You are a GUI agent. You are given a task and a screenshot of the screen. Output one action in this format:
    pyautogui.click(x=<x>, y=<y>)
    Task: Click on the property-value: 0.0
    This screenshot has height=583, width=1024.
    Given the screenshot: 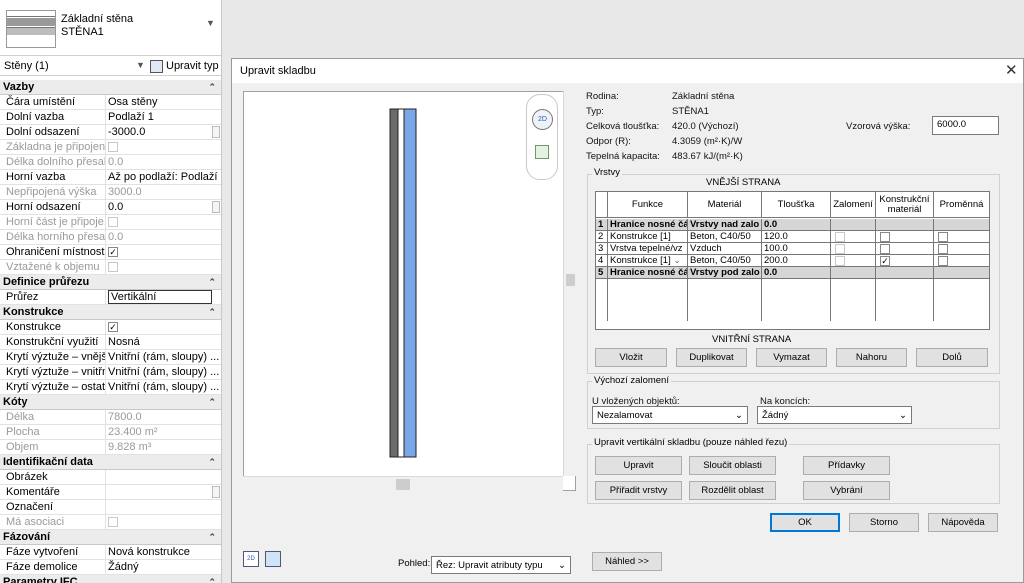 What is the action you would take?
    pyautogui.click(x=163, y=162)
    